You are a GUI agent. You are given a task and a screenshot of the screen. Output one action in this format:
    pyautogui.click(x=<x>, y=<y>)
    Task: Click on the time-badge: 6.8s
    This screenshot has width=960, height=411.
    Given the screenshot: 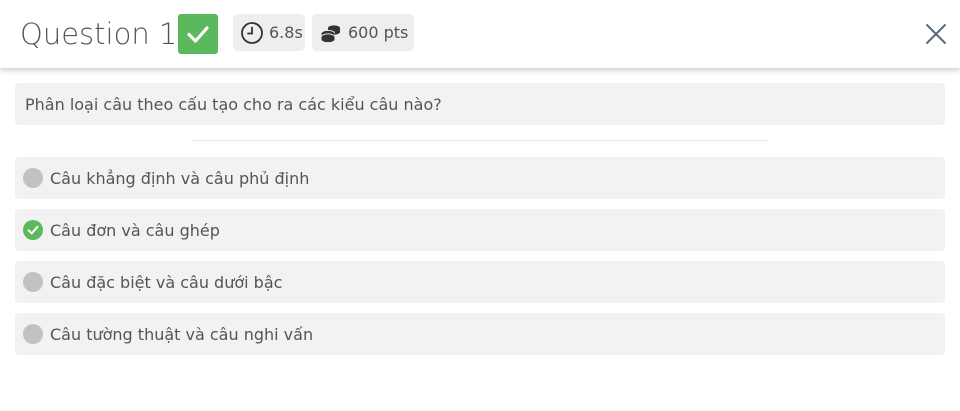 What is the action you would take?
    pyautogui.click(x=269, y=32)
    